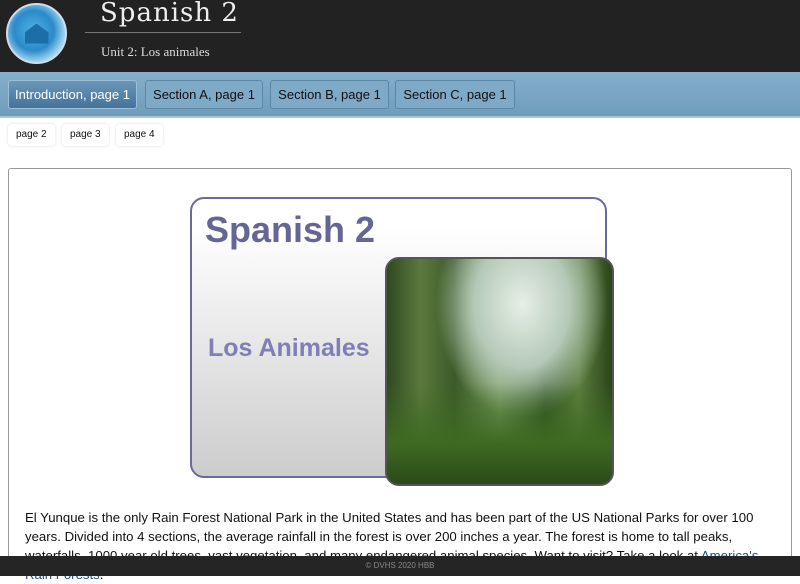 Image resolution: width=800 pixels, height=584 pixels. What do you see at coordinates (499, 371) in the screenshot?
I see `rainforest-photo` at bounding box center [499, 371].